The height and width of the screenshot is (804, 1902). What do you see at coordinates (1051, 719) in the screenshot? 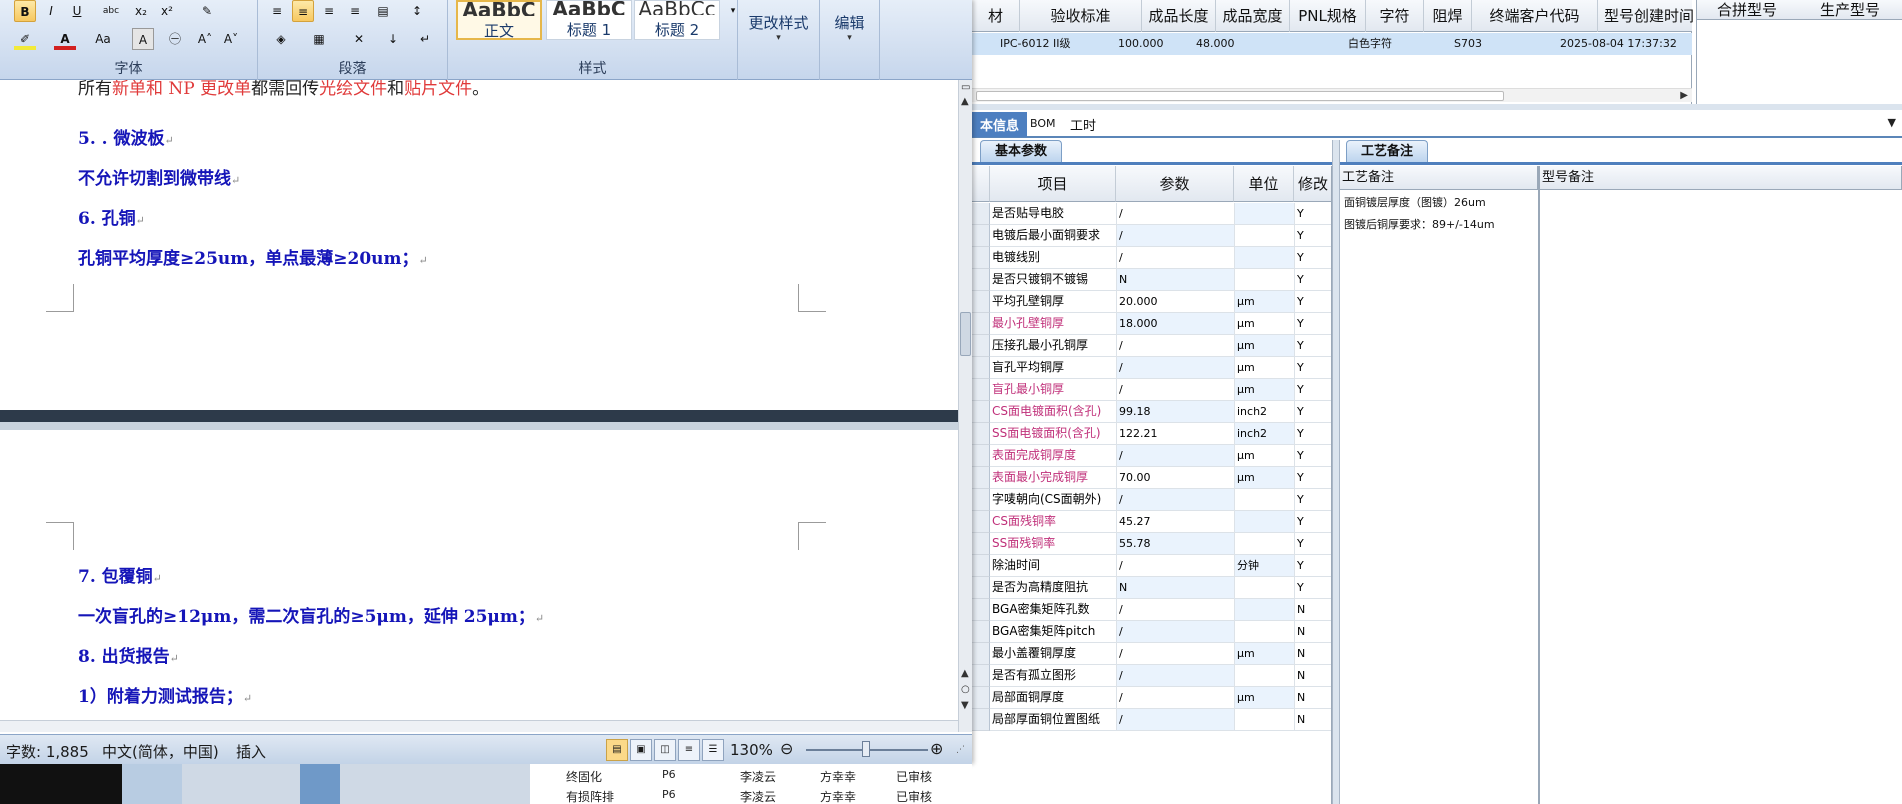
I see `param-item: 局部厚面铜位置图纸` at bounding box center [1051, 719].